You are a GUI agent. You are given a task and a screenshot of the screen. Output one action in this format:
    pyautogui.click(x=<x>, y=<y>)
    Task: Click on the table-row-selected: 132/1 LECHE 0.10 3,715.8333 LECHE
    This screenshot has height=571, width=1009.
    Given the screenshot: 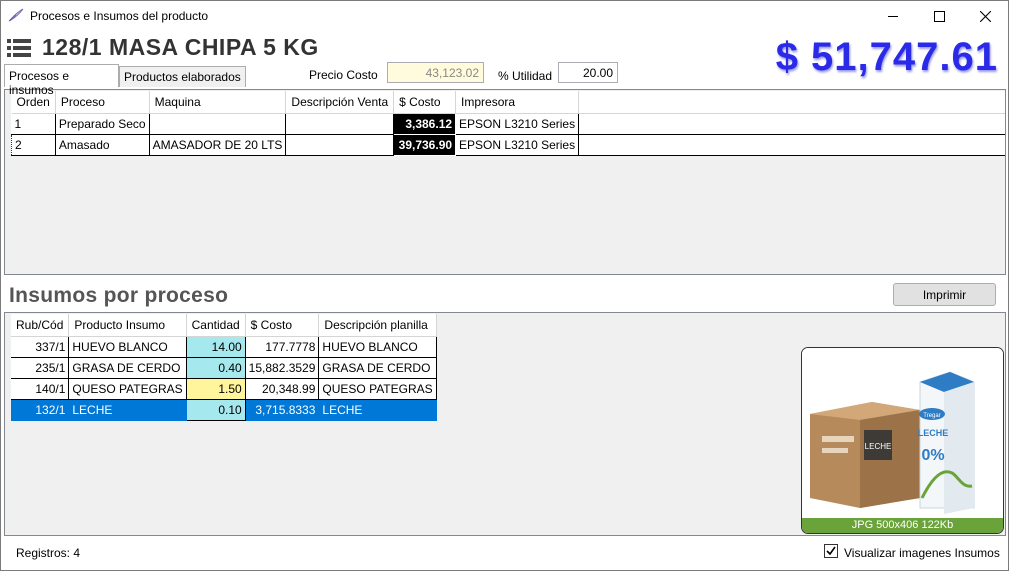 What is the action you would take?
    pyautogui.click(x=224, y=409)
    